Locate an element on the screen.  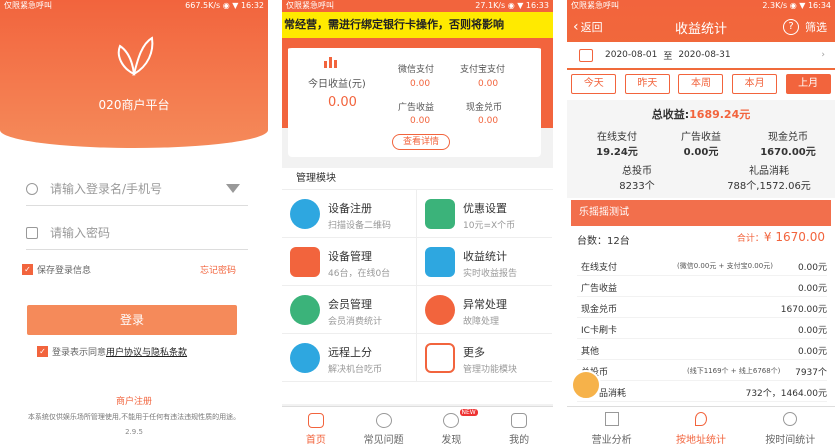
list-item: 在线支付 (微信0.00元 + 支付宝0.00元) 0.00元 is located at coordinates (702, 266).